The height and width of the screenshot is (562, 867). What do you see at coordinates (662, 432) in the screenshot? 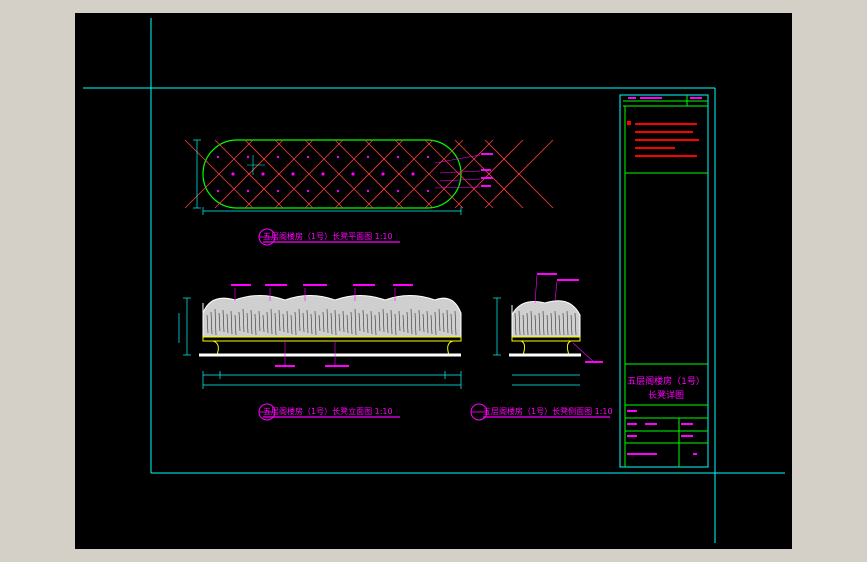
I see `title-block-fields` at bounding box center [662, 432].